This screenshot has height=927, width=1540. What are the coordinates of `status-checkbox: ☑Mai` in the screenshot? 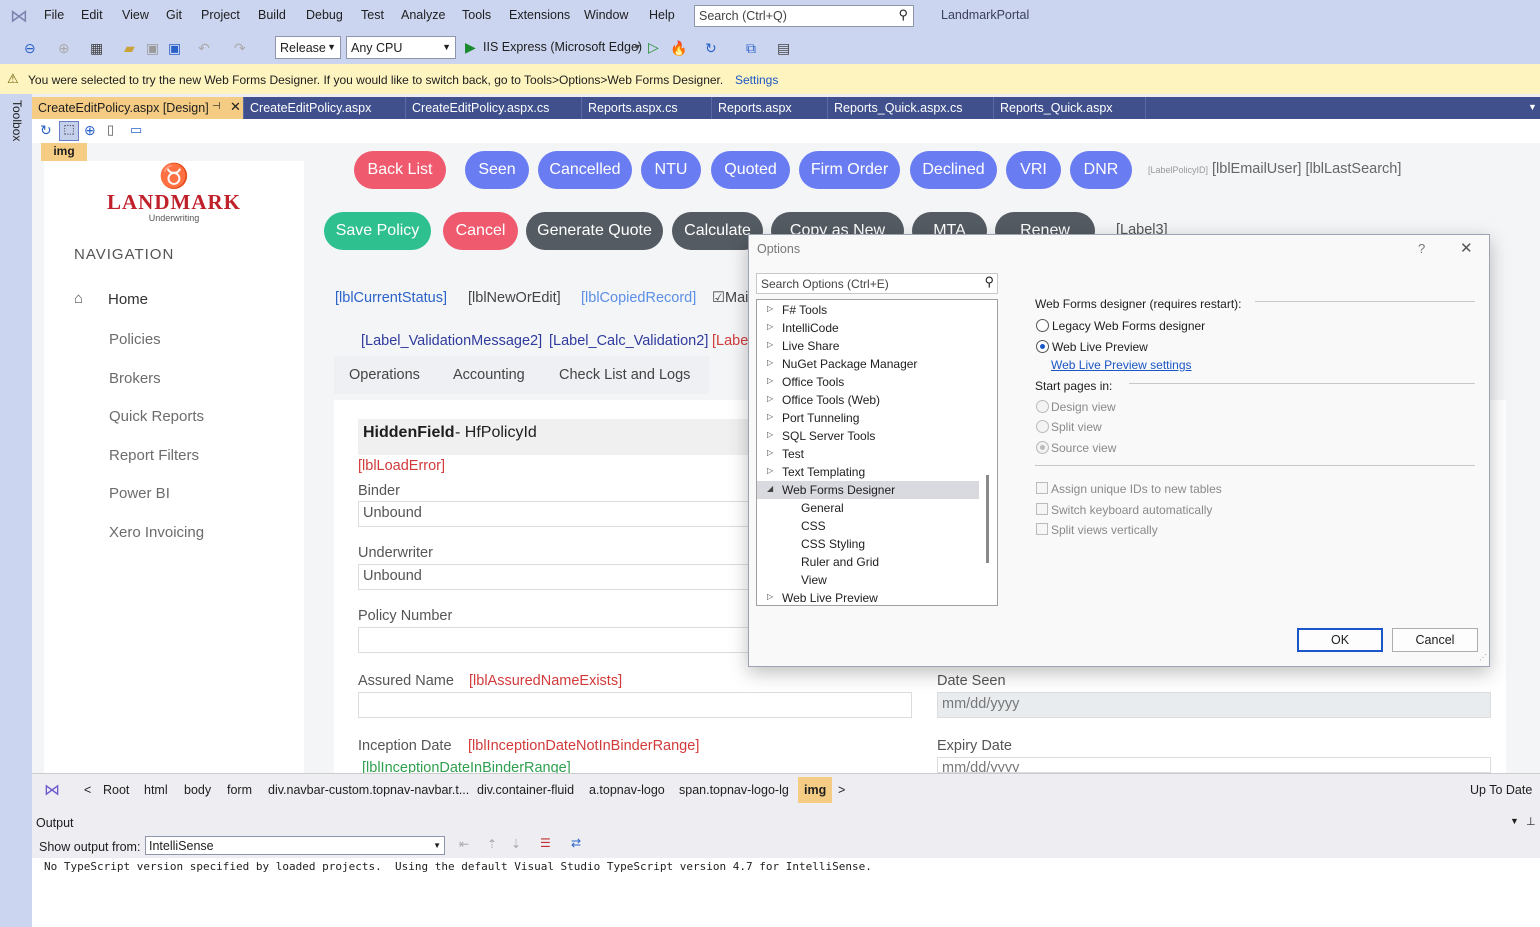 It's located at (730, 298).